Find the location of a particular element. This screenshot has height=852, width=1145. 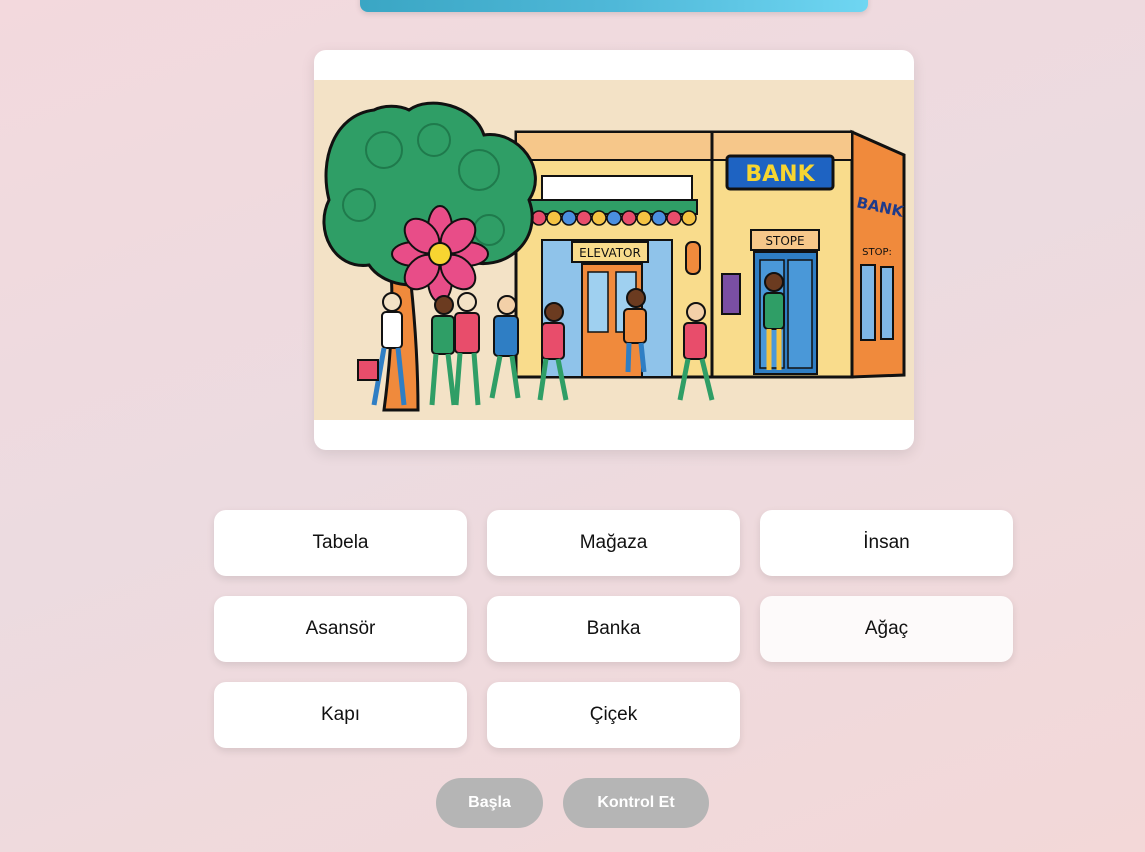

start-button: Başla is located at coordinates (489, 803).